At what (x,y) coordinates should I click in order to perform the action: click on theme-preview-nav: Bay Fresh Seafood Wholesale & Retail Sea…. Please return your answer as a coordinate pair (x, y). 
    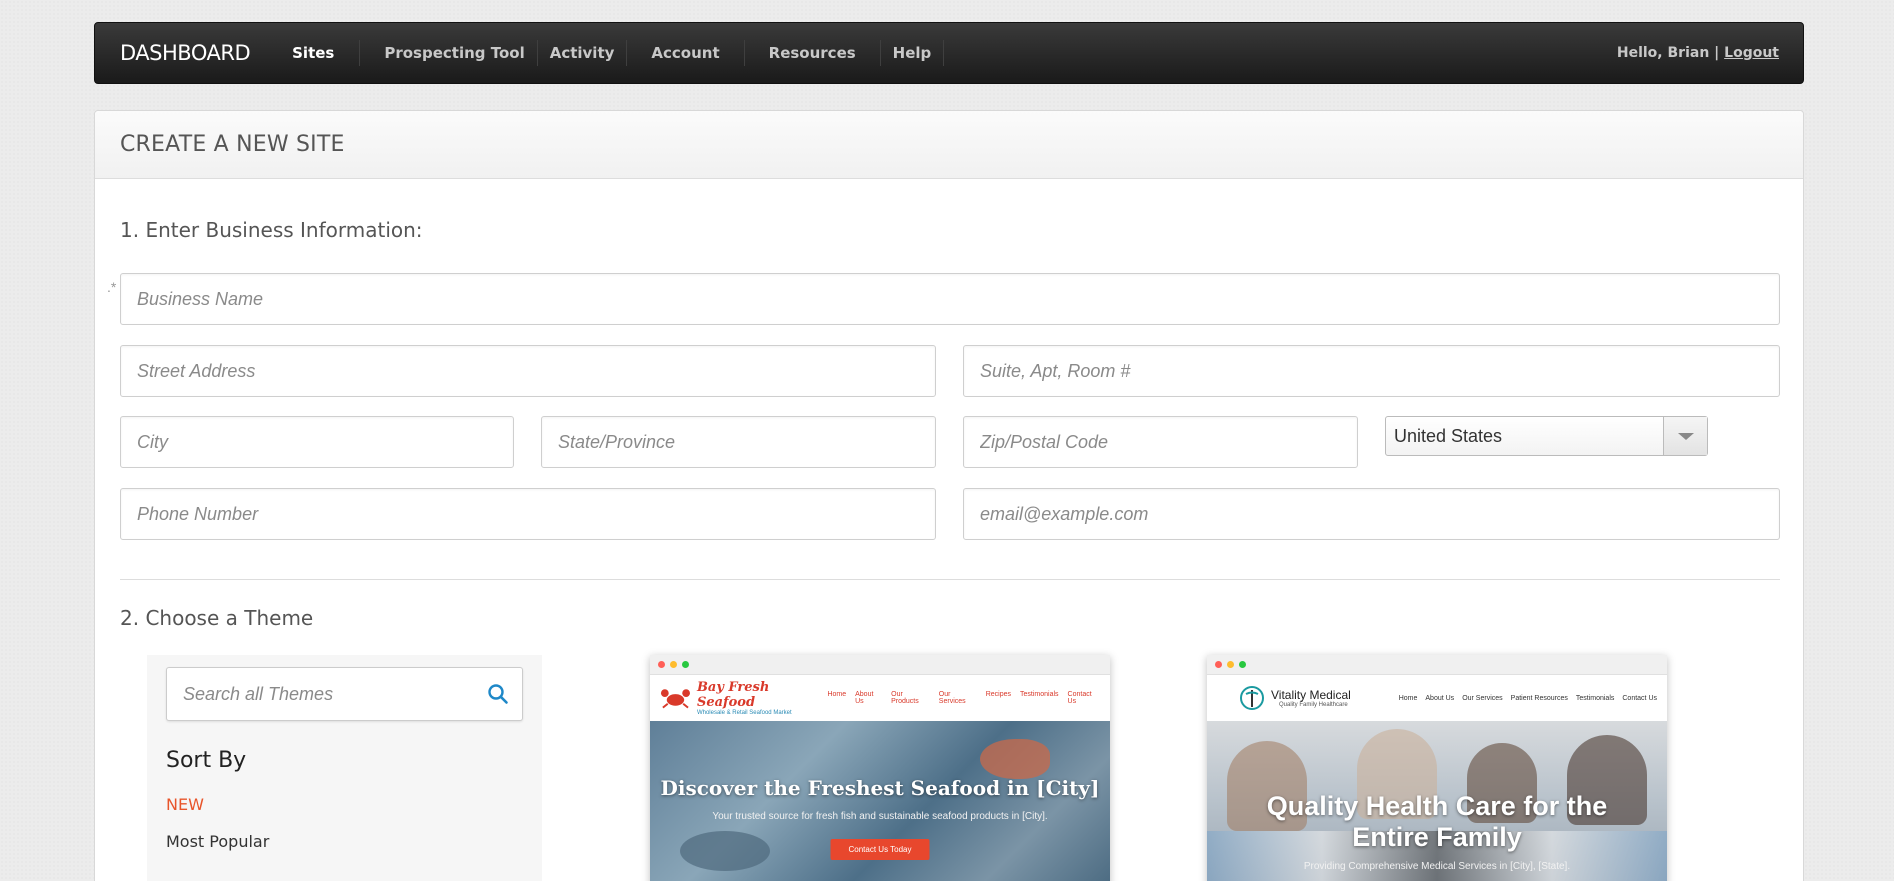
    Looking at the image, I should click on (880, 698).